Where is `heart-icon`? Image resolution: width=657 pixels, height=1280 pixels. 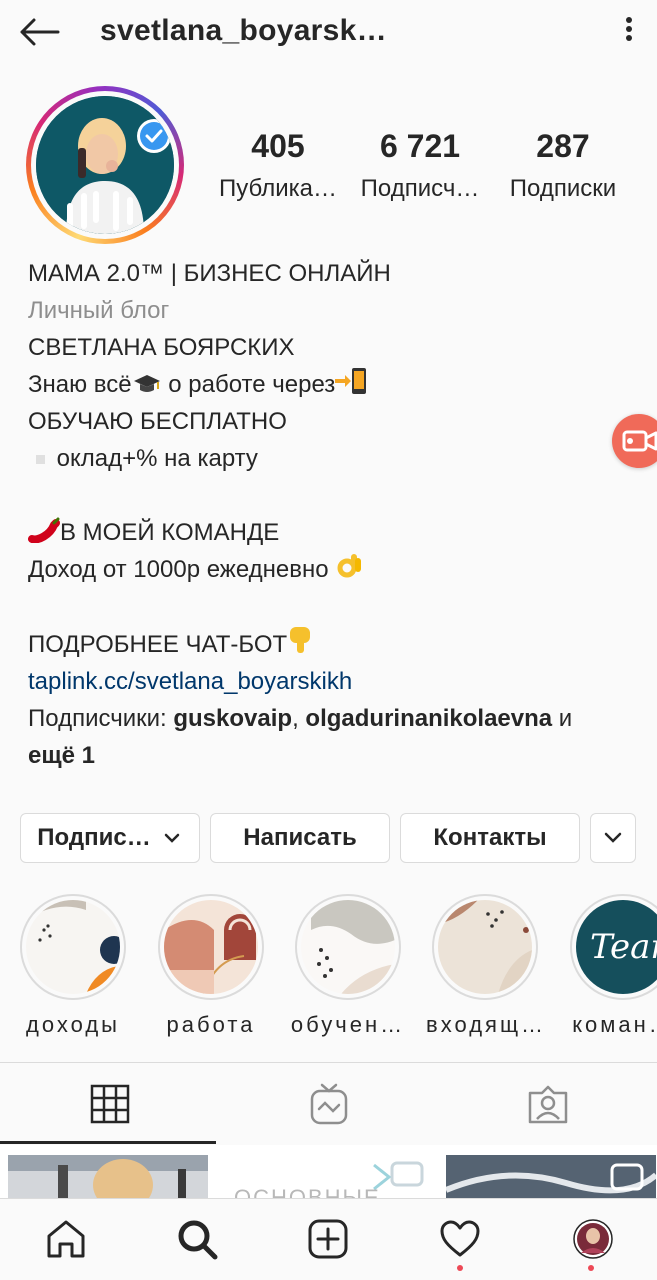
heart-icon is located at coordinates (460, 1238).